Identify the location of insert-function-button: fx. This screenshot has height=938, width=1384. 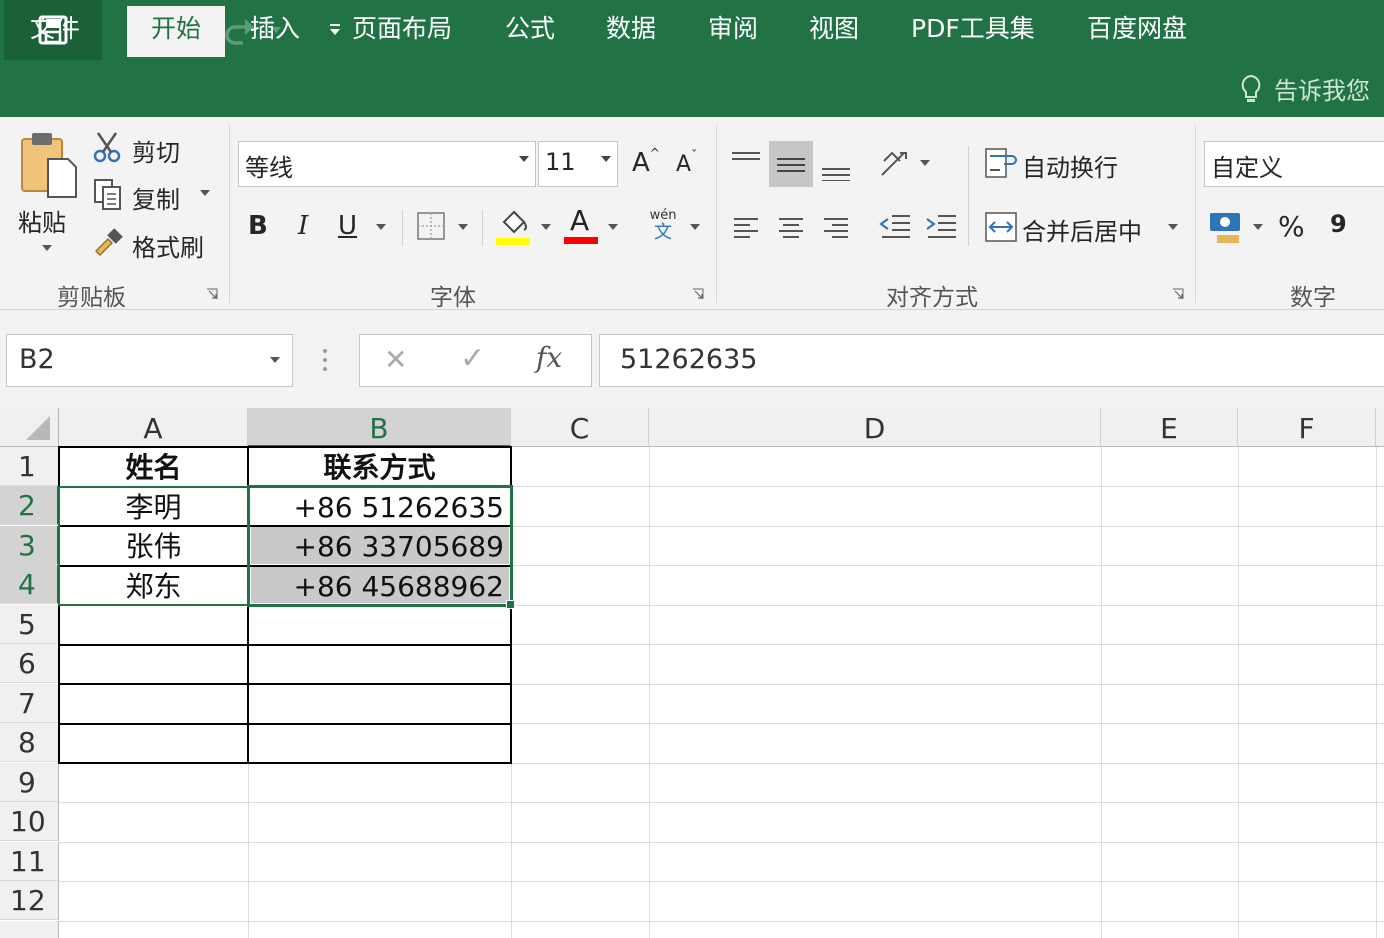
(549, 357).